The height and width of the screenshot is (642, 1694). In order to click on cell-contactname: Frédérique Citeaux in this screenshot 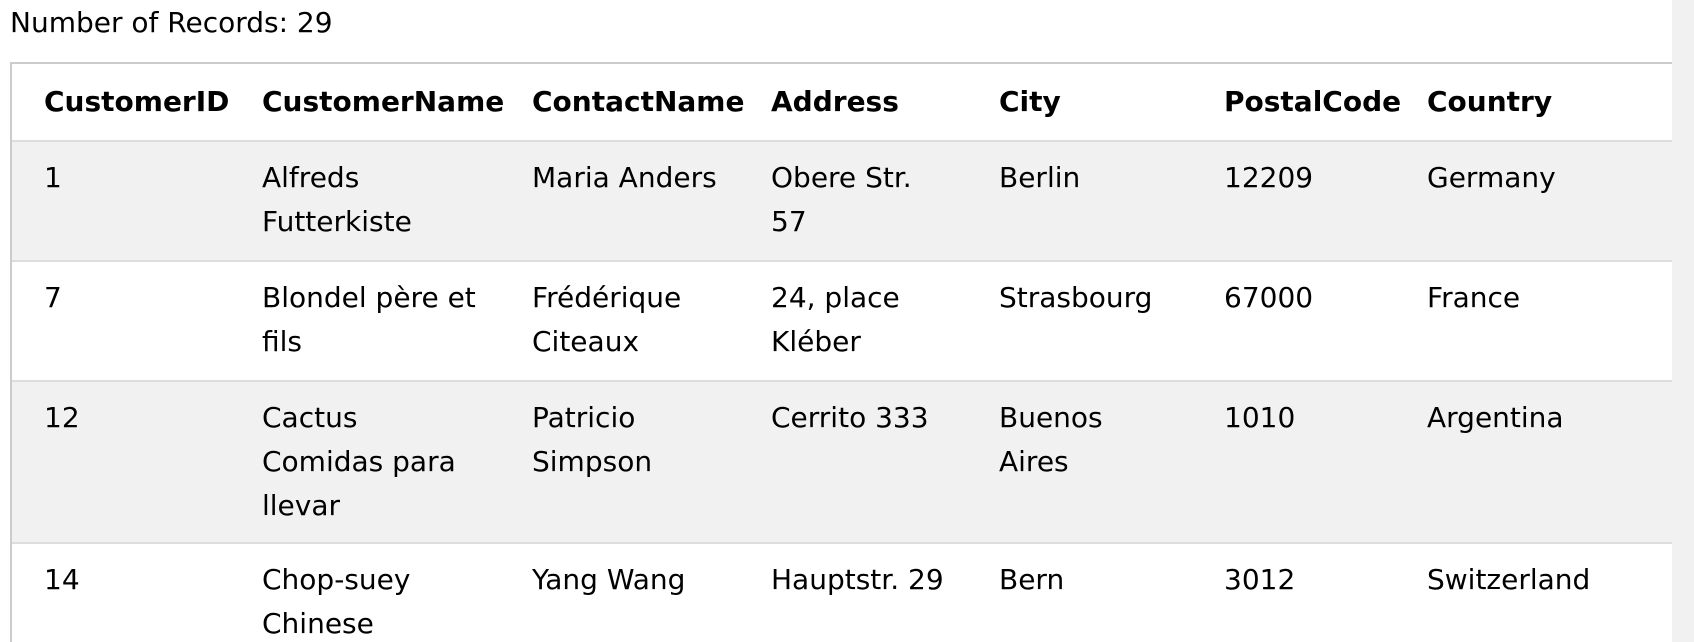, I will do `click(619, 321)`.